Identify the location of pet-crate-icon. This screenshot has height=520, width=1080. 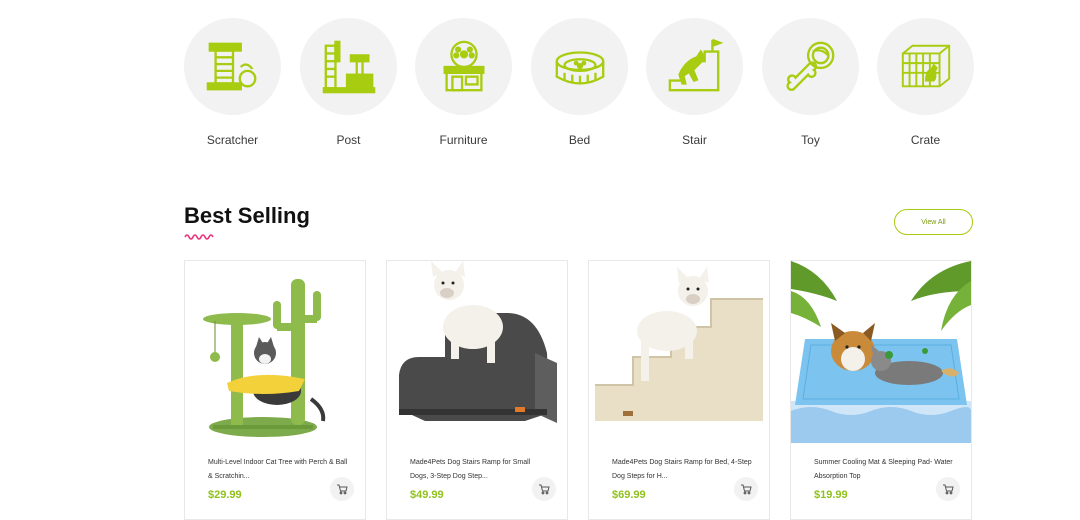
(925, 65).